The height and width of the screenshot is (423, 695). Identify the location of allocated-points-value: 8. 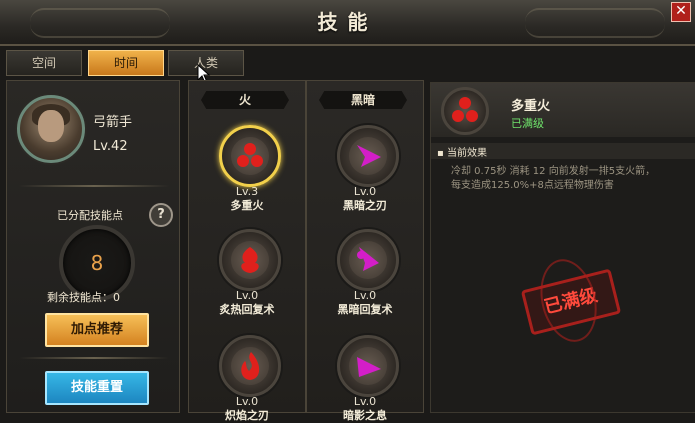
(97, 263).